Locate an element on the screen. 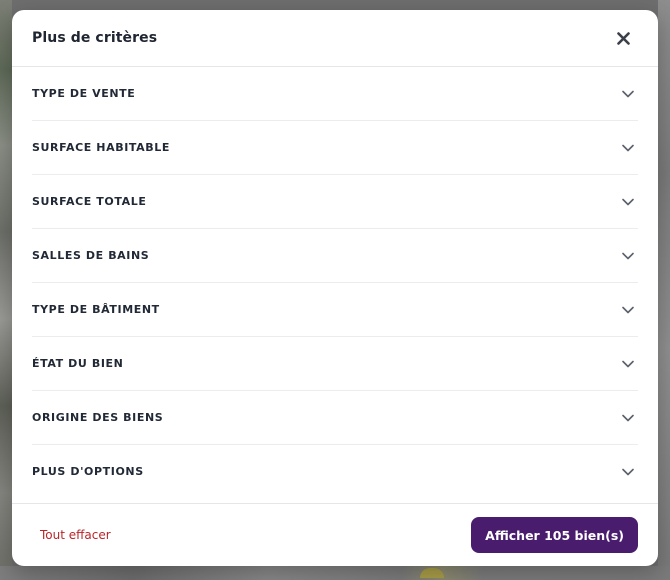 The height and width of the screenshot is (580, 670). background-page-left is located at coordinates (6, 290).